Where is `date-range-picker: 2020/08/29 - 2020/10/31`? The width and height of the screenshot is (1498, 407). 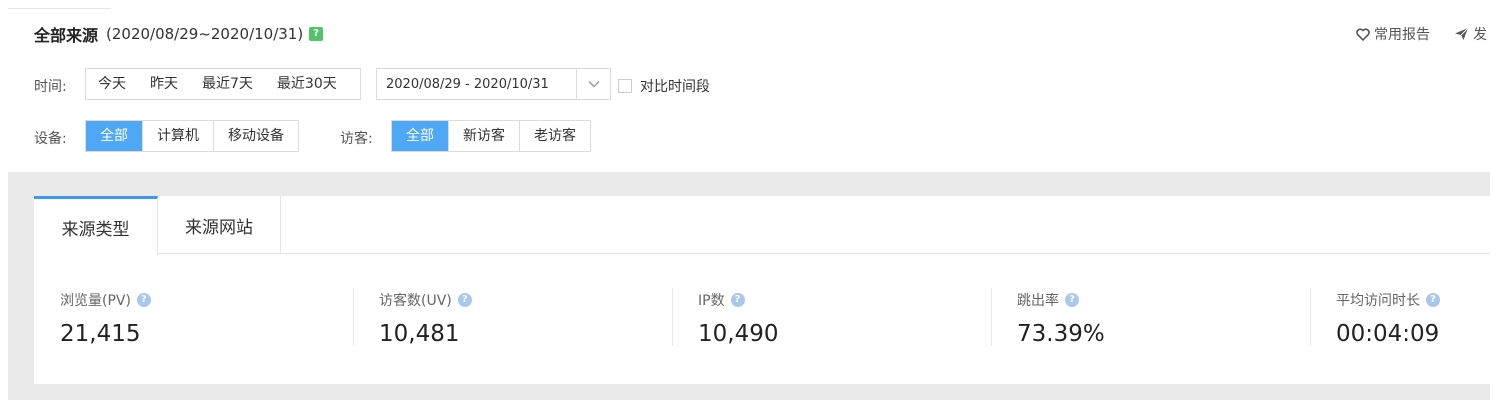 date-range-picker: 2020/08/29 - 2020/10/31 is located at coordinates (493, 84).